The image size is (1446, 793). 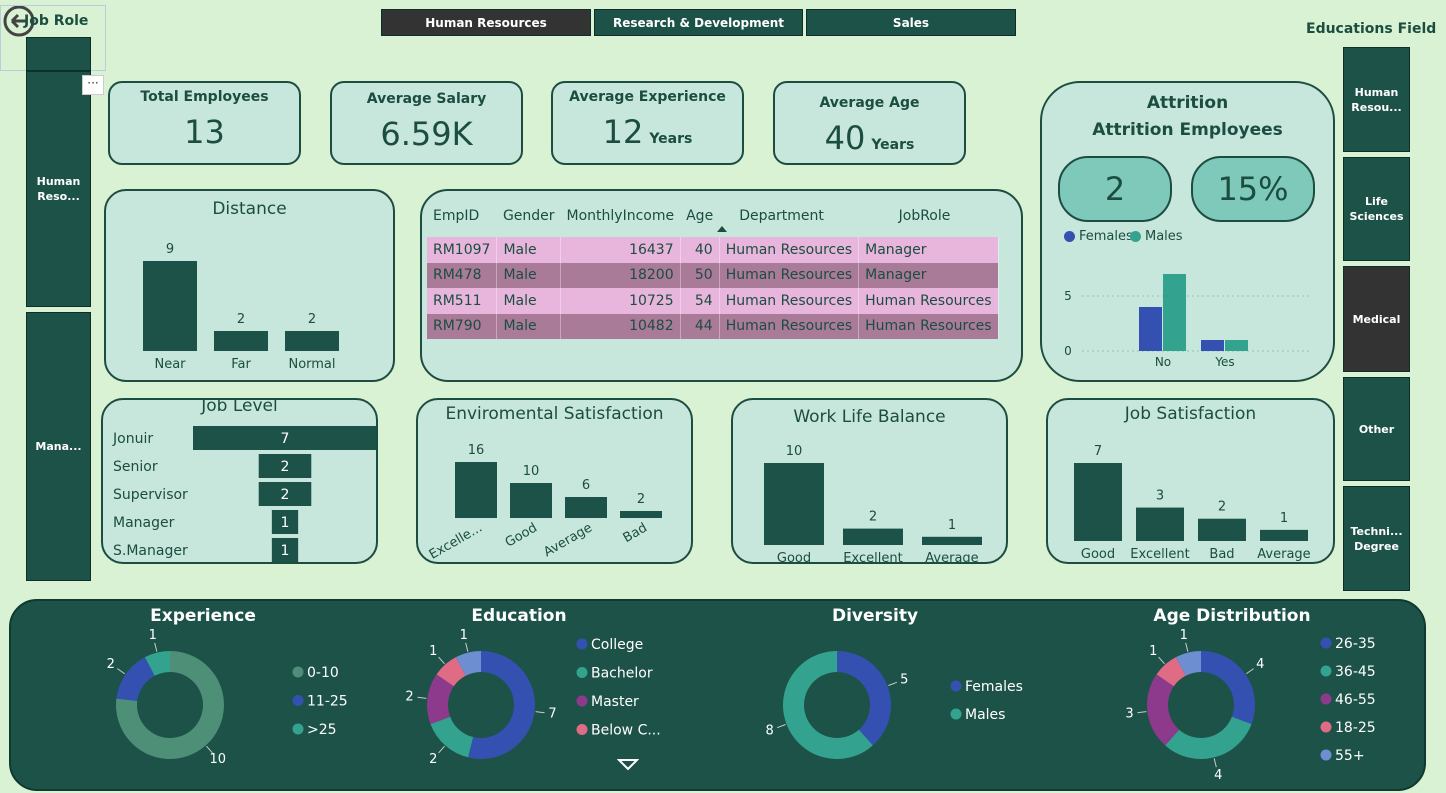 I want to click on kpi-title: Average Experience, so click(x=647, y=97).